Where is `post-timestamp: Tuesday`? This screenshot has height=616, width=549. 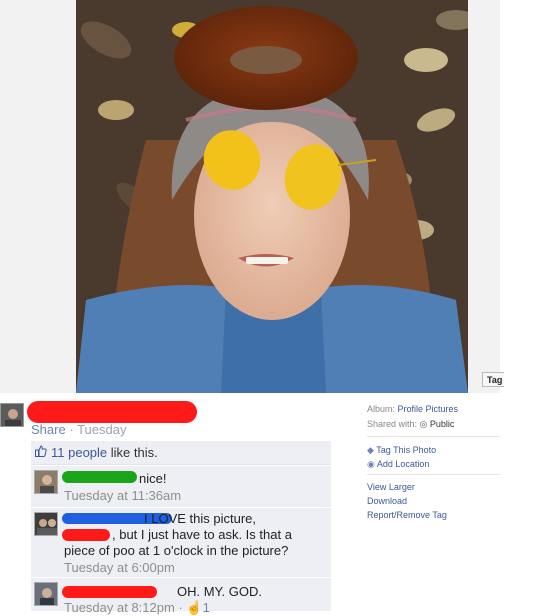
post-timestamp: Tuesday is located at coordinates (101, 429).